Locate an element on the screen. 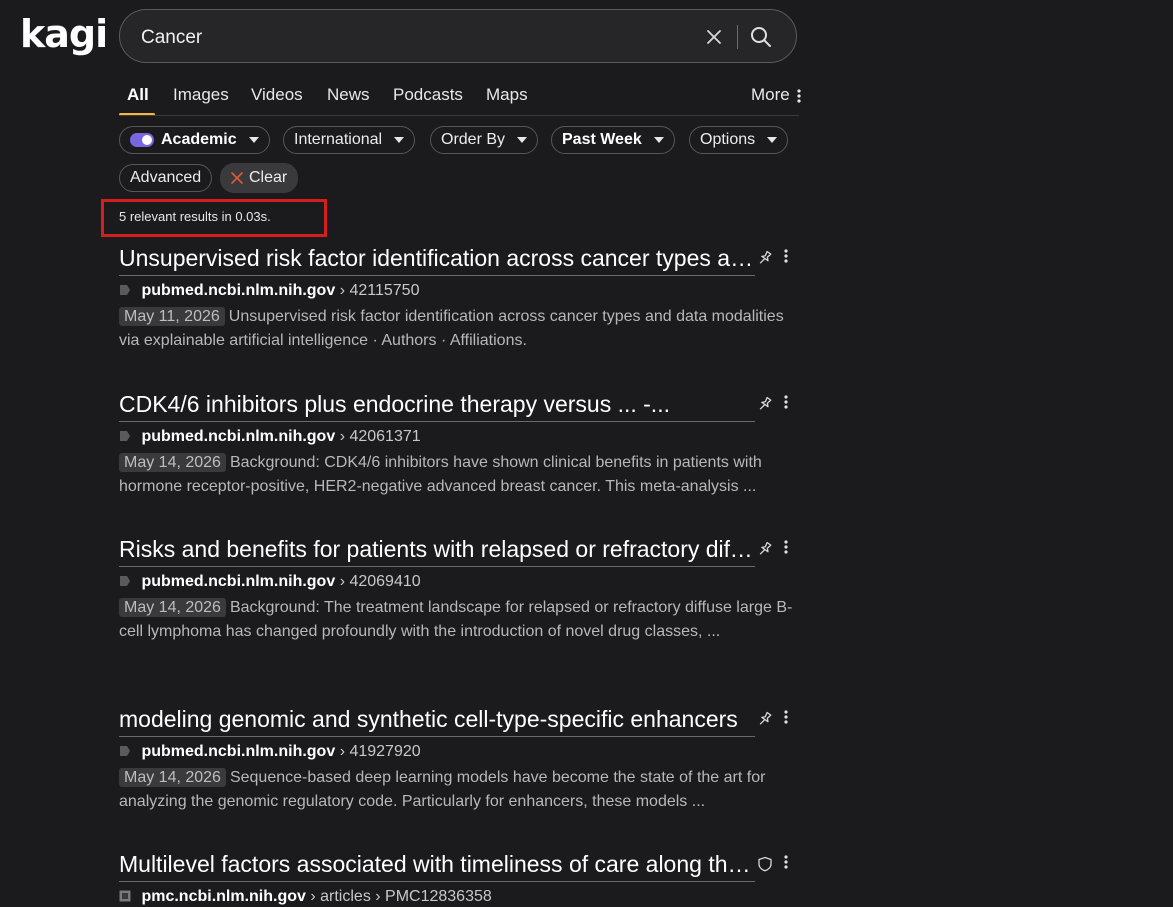 Image resolution: width=1173 pixels, height=907 pixels. result-path: › articles › PMC12836358 is located at coordinates (401, 896).